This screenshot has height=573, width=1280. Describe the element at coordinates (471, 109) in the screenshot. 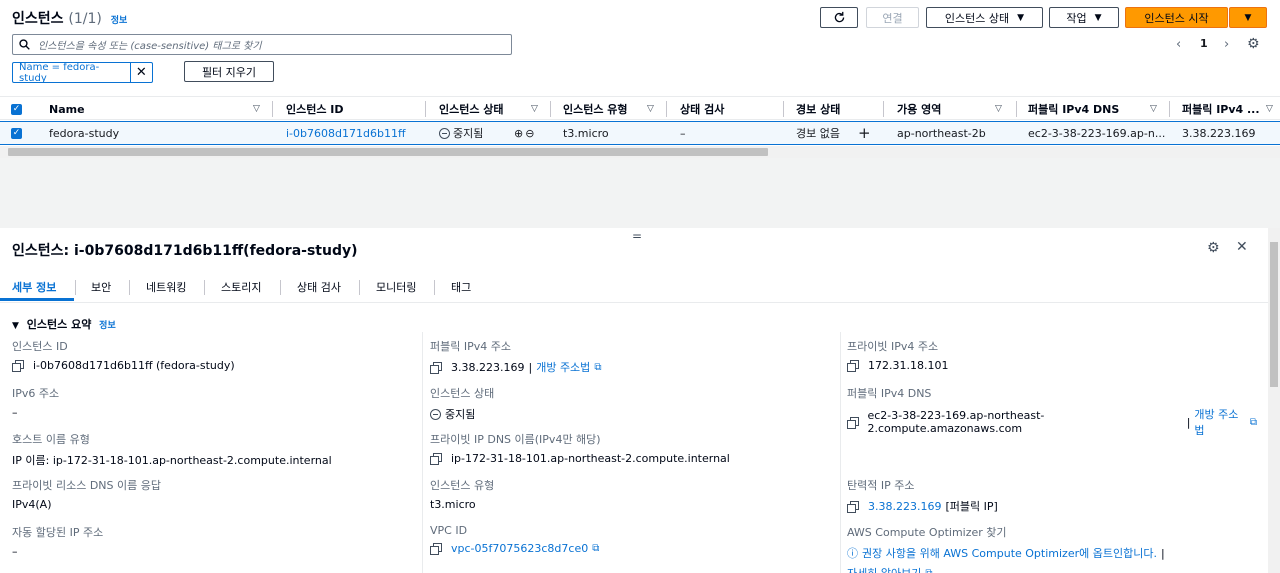

I see `column-label: 인스턴스 상태` at that location.